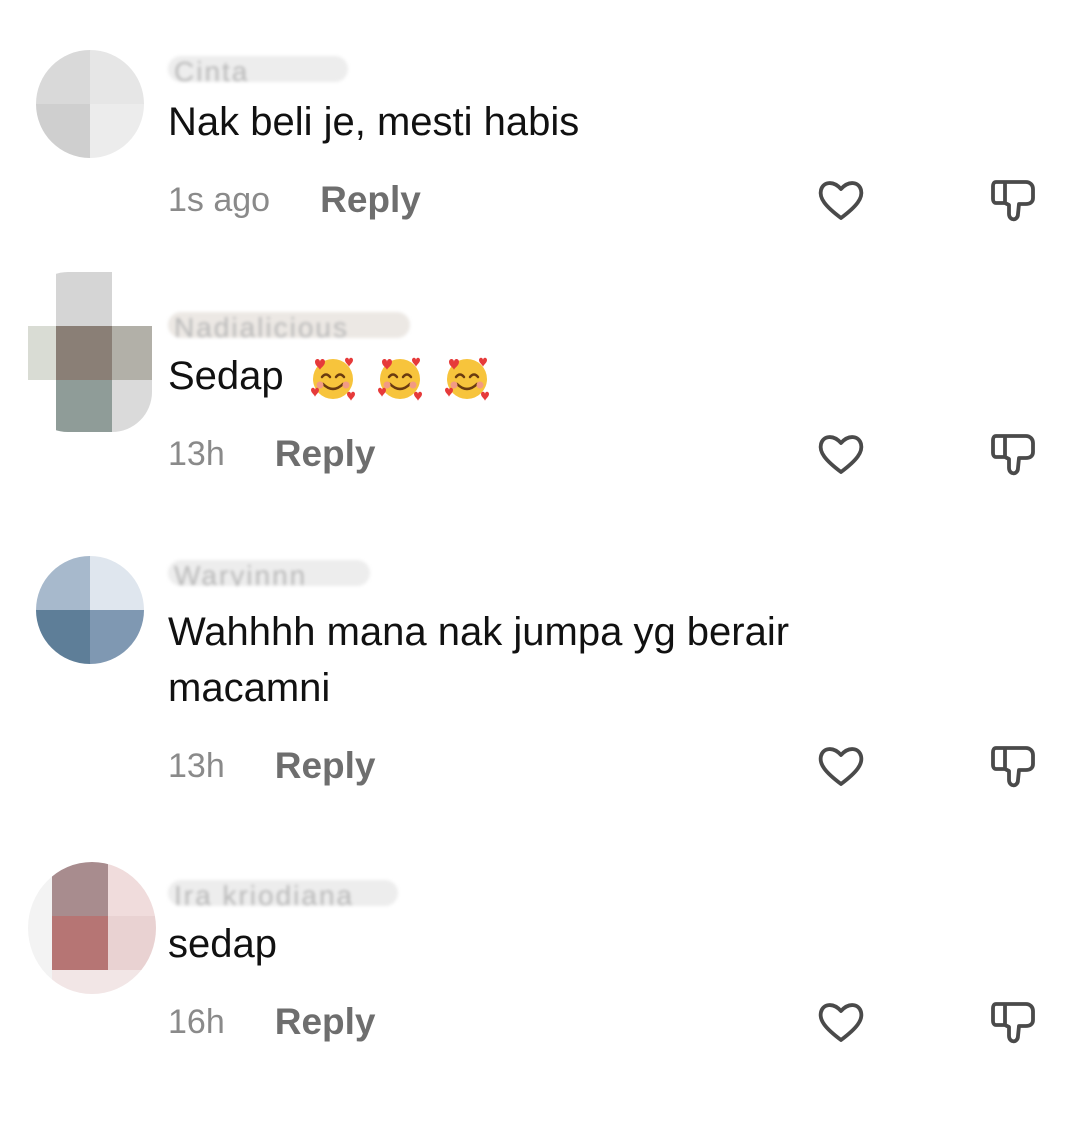 The image size is (1080, 1132). Describe the element at coordinates (294, 200) in the screenshot. I see `comment-meta: 1s ago Reply` at that location.